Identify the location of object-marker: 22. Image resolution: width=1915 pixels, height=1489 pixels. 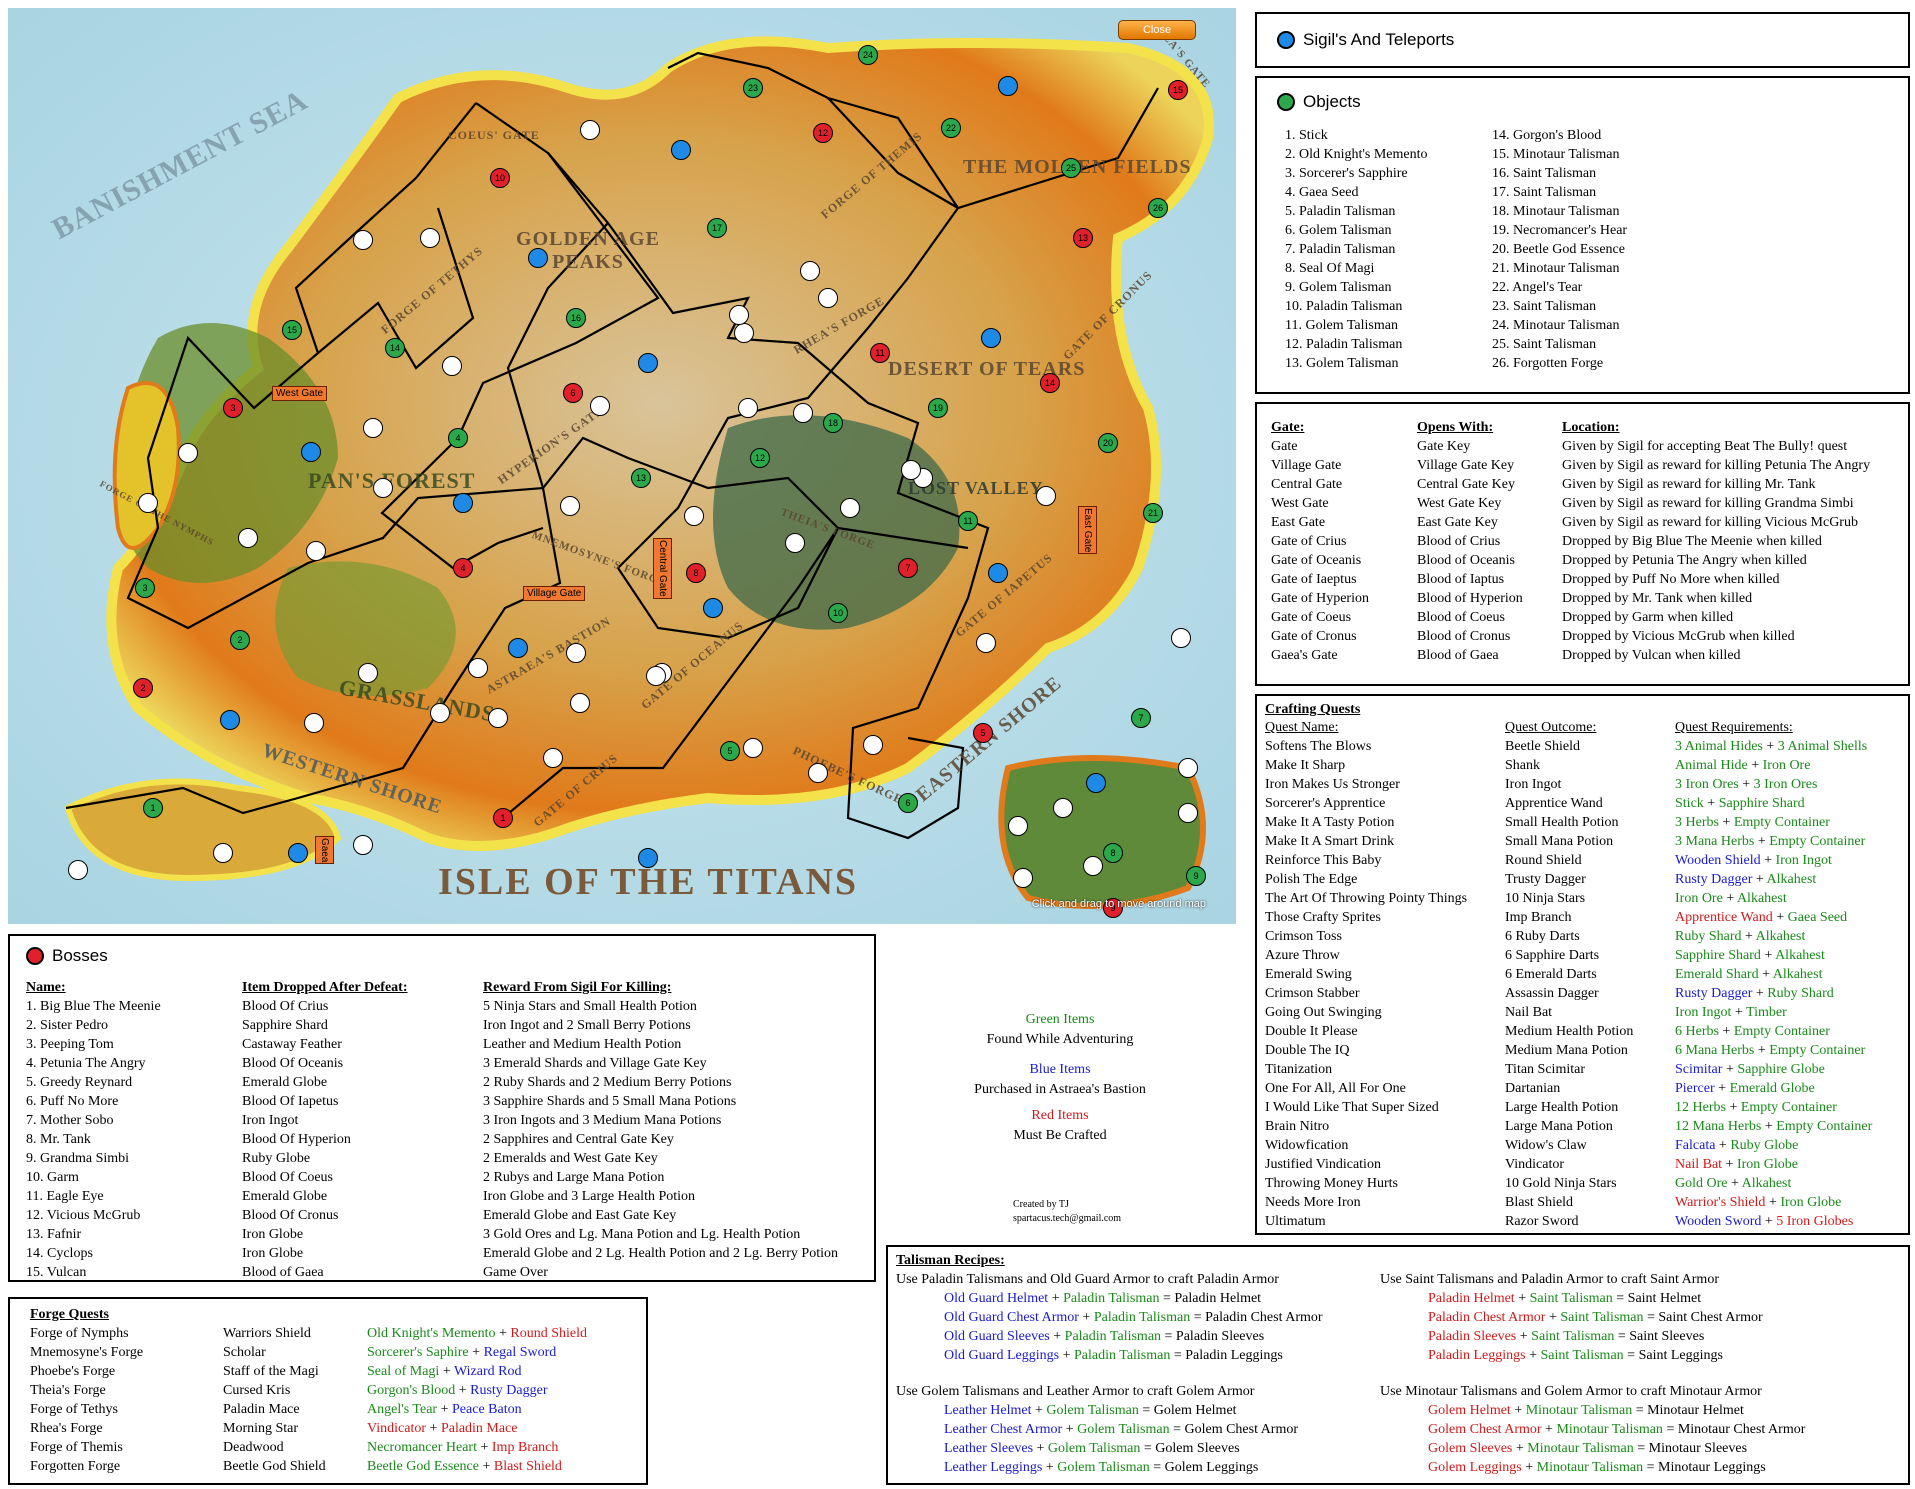
(951, 128).